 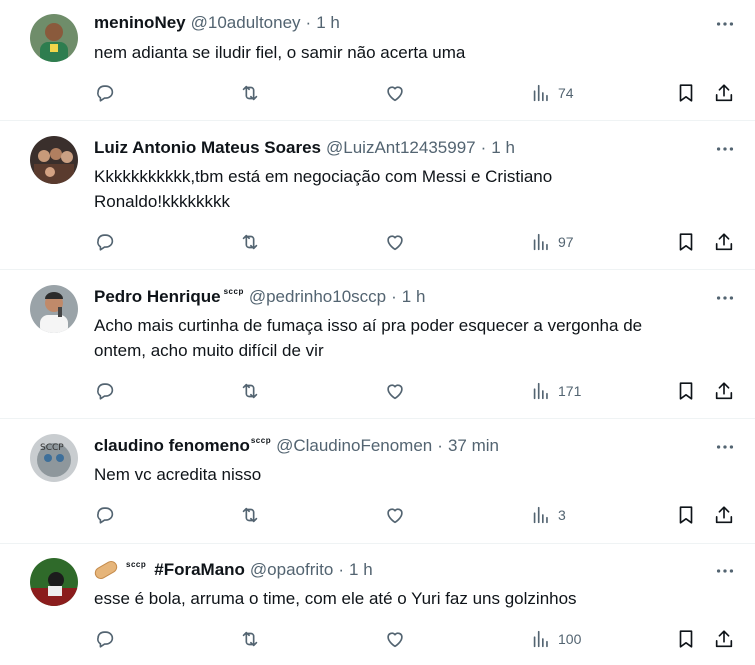 What do you see at coordinates (570, 391) in the screenshot?
I see `views-count: 171` at bounding box center [570, 391].